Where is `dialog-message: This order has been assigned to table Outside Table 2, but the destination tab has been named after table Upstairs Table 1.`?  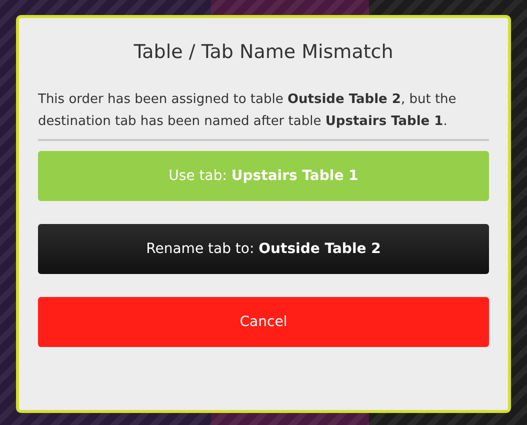 dialog-message: This order has been assigned to table Outside Table 2, but the destination tab has been named after table Upstairs Table 1. is located at coordinates (248, 111).